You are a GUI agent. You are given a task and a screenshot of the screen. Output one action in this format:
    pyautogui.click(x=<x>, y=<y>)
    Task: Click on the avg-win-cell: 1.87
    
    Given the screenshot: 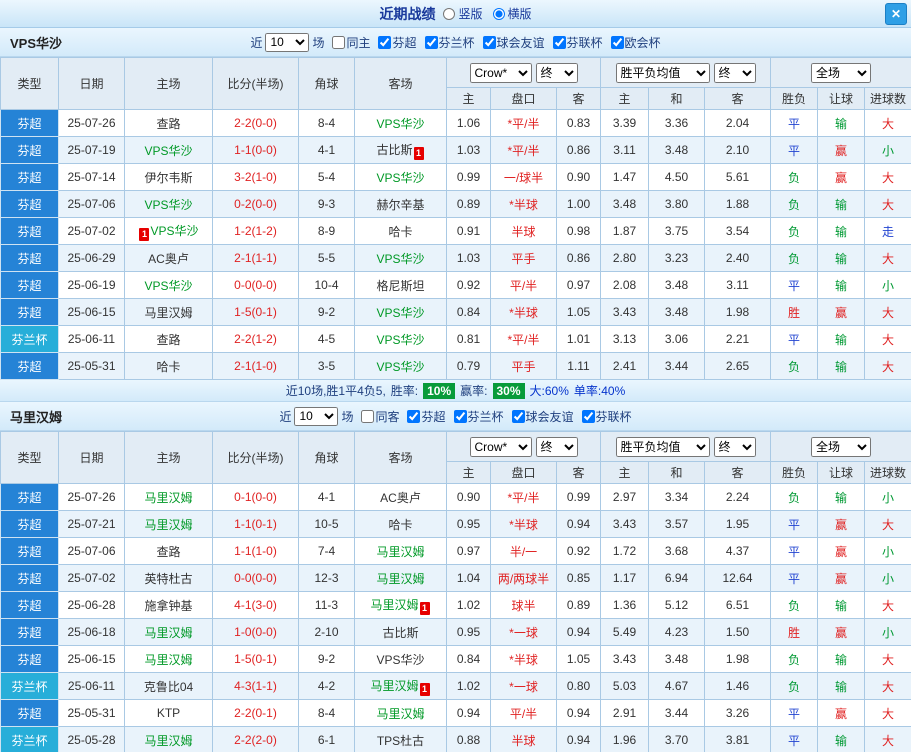 What is the action you would take?
    pyautogui.click(x=625, y=231)
    